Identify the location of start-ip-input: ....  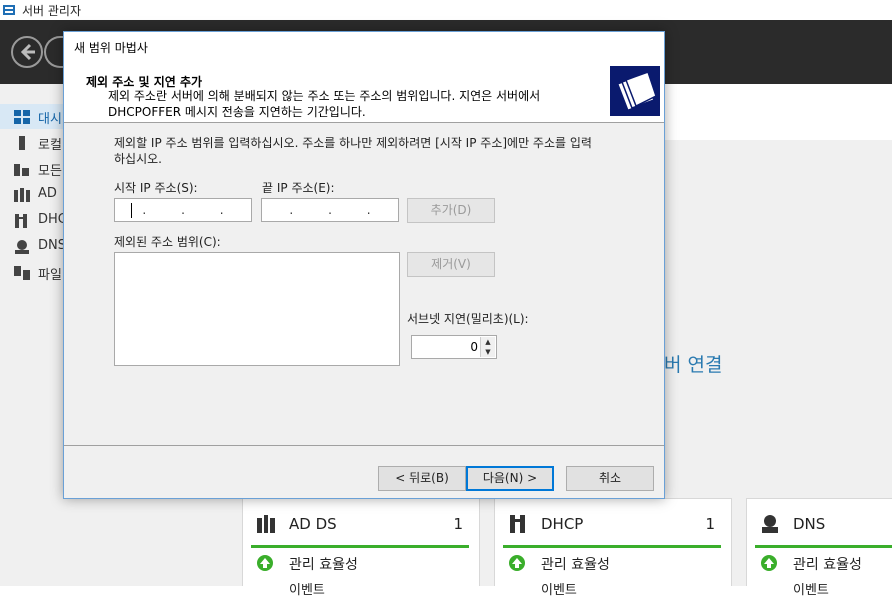
(183, 210).